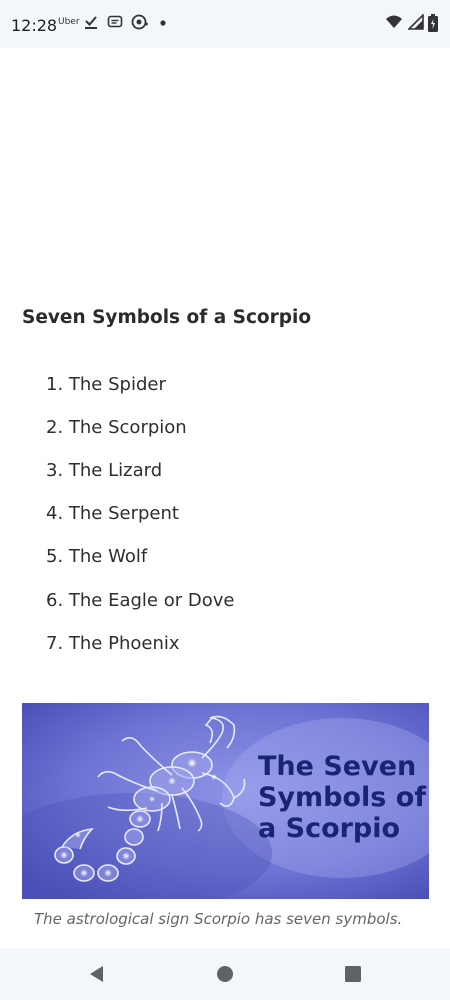 The image size is (450, 1000). What do you see at coordinates (353, 974) in the screenshot?
I see `recents-icon` at bounding box center [353, 974].